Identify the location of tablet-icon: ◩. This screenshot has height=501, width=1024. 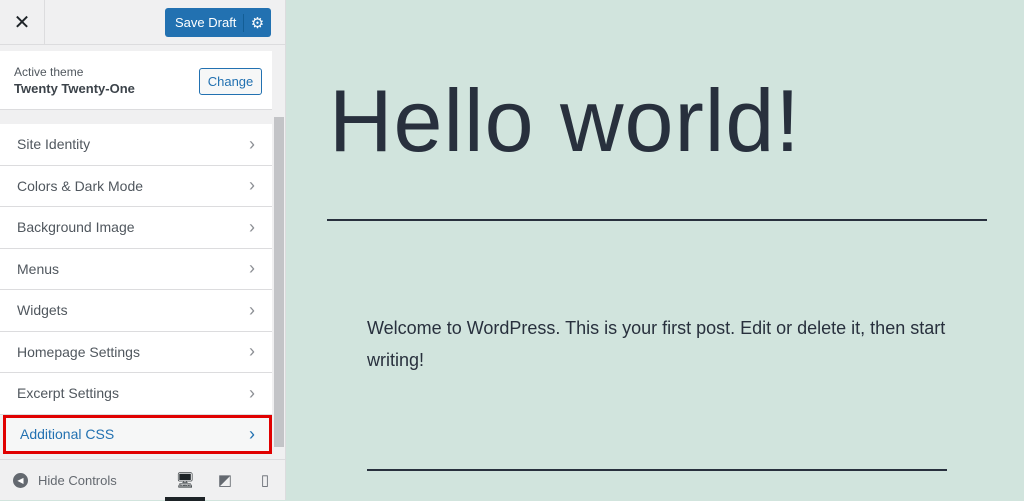
(225, 480).